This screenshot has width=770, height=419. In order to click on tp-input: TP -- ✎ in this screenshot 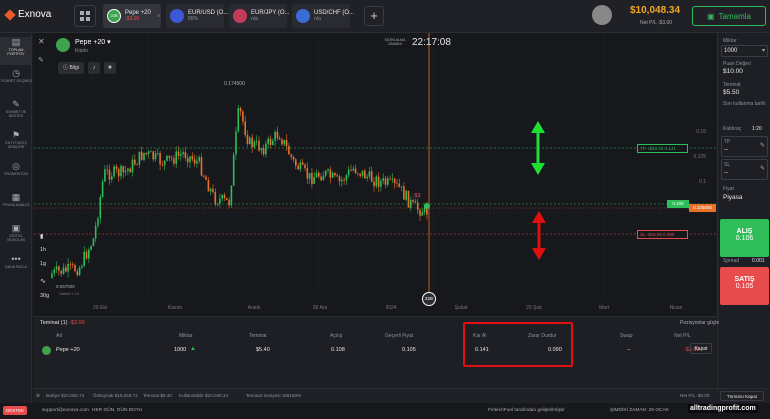, I will do `click(744, 146)`.